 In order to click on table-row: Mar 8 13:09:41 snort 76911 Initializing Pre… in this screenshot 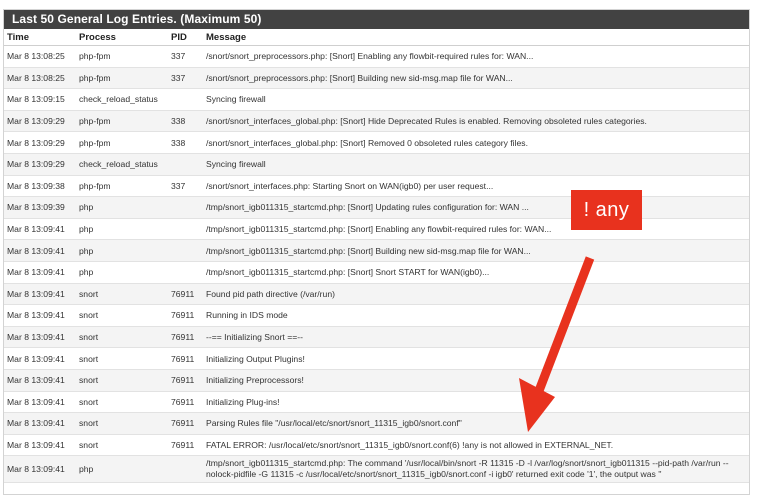, I will do `click(376, 380)`.